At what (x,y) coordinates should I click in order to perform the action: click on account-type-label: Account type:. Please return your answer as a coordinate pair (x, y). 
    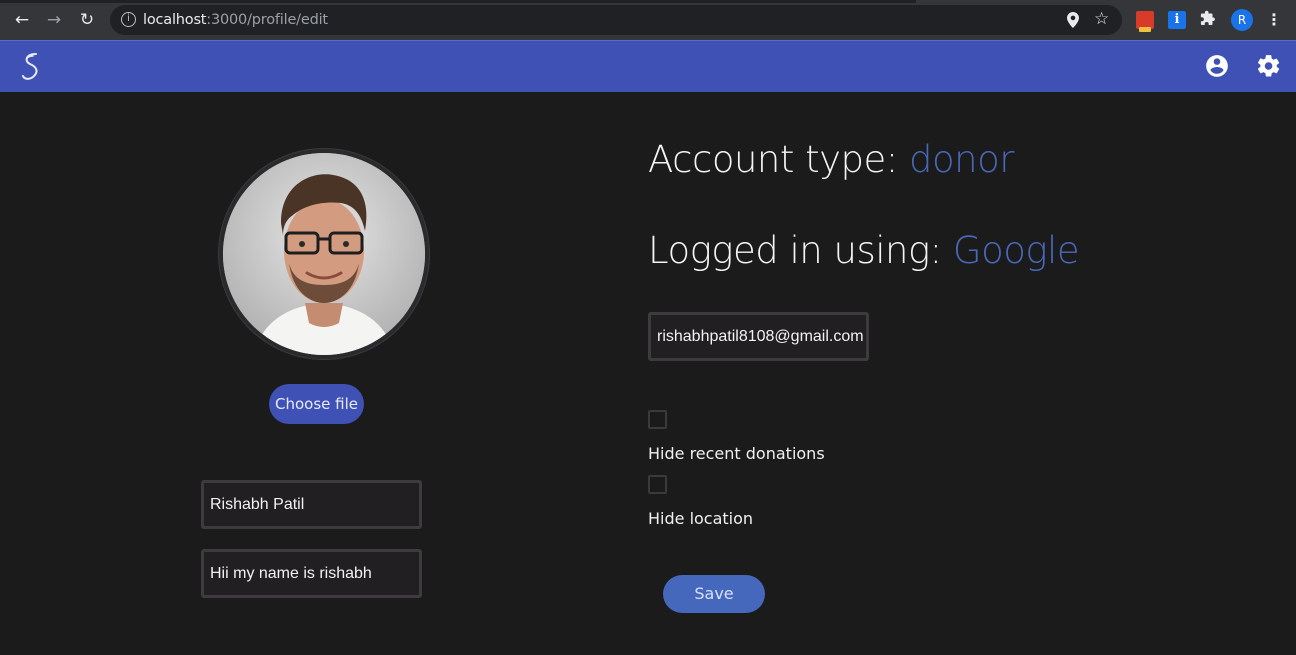
    Looking at the image, I should click on (773, 159).